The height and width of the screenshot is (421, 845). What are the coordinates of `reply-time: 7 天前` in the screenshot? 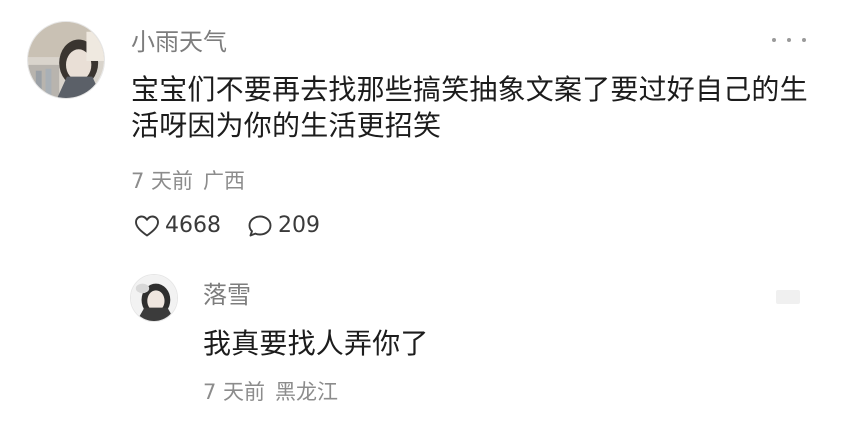 It's located at (234, 392).